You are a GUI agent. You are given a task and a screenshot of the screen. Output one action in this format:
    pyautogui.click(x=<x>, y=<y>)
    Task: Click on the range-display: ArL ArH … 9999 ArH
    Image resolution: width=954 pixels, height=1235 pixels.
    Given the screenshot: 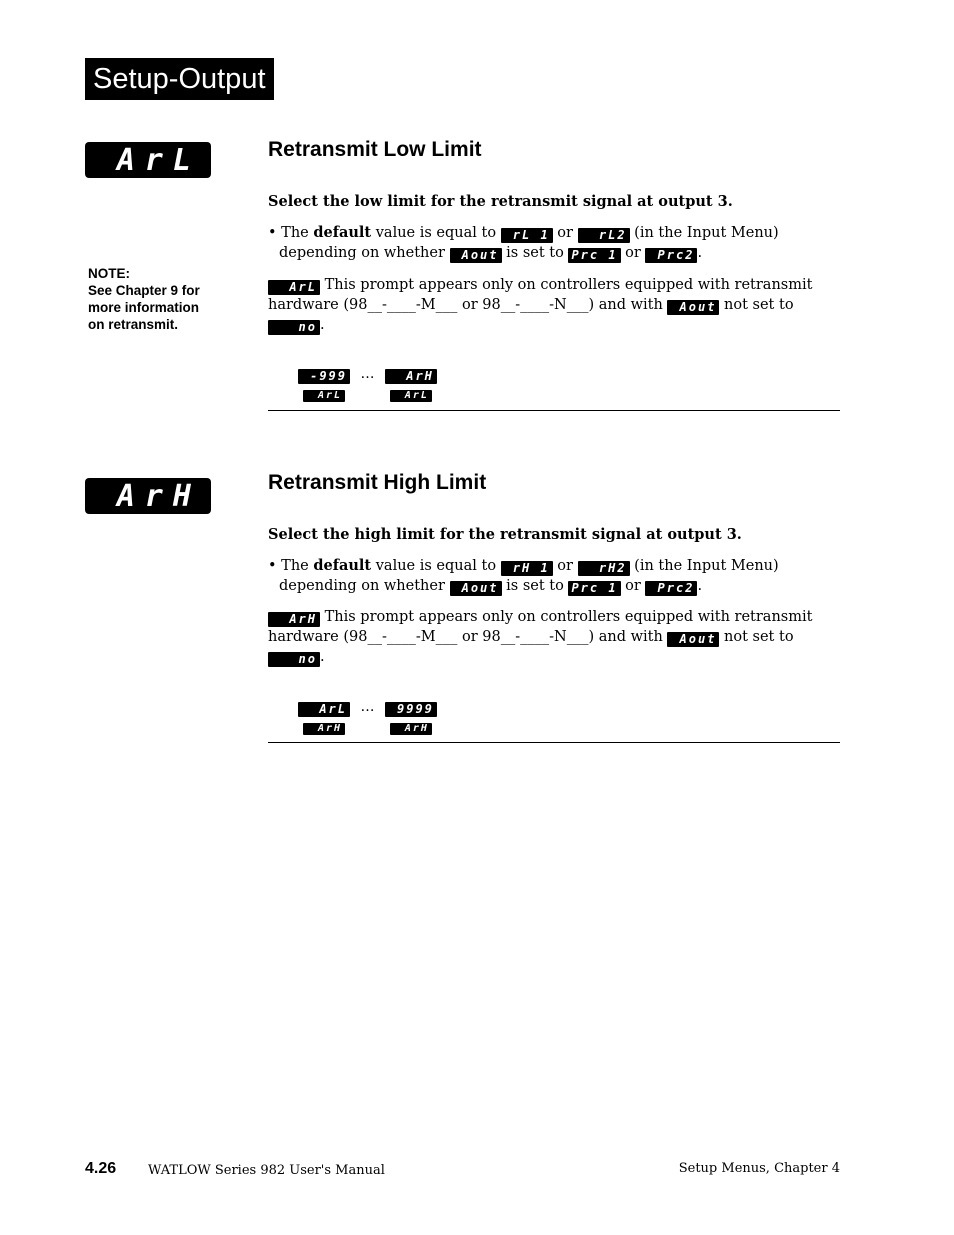 What is the action you would take?
    pyautogui.click(x=367, y=717)
    